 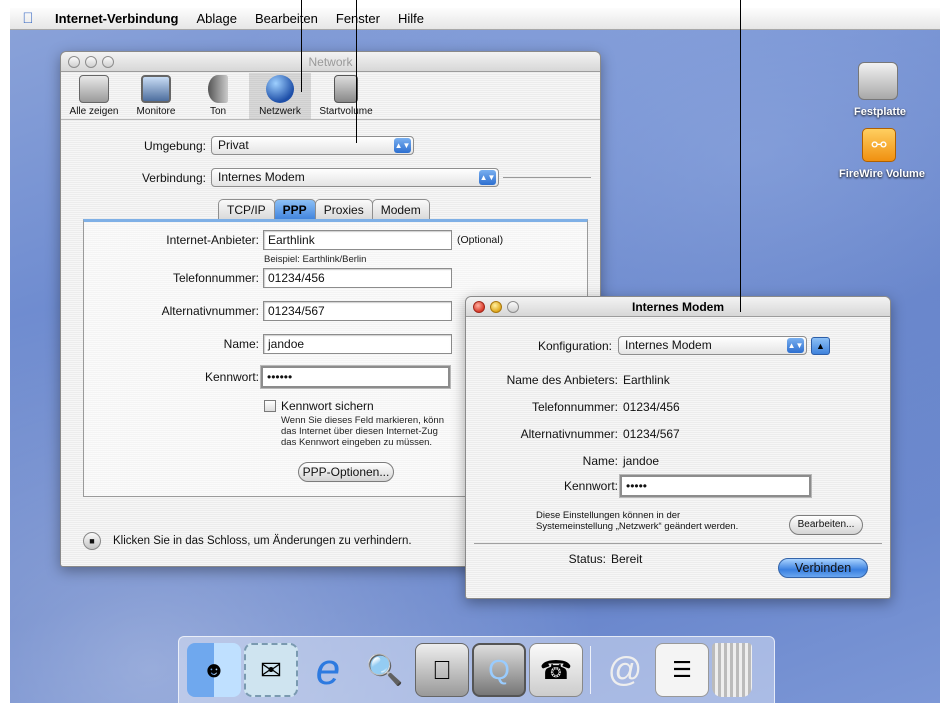 I want to click on menu-ablage: Ablage, so click(x=217, y=18).